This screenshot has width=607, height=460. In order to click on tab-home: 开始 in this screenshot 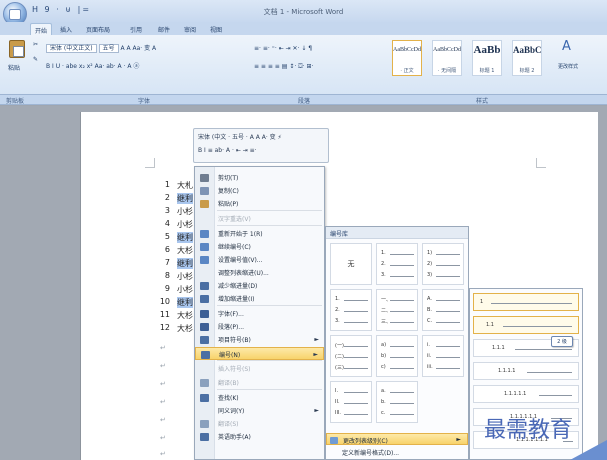, I will do `click(41, 29)`.